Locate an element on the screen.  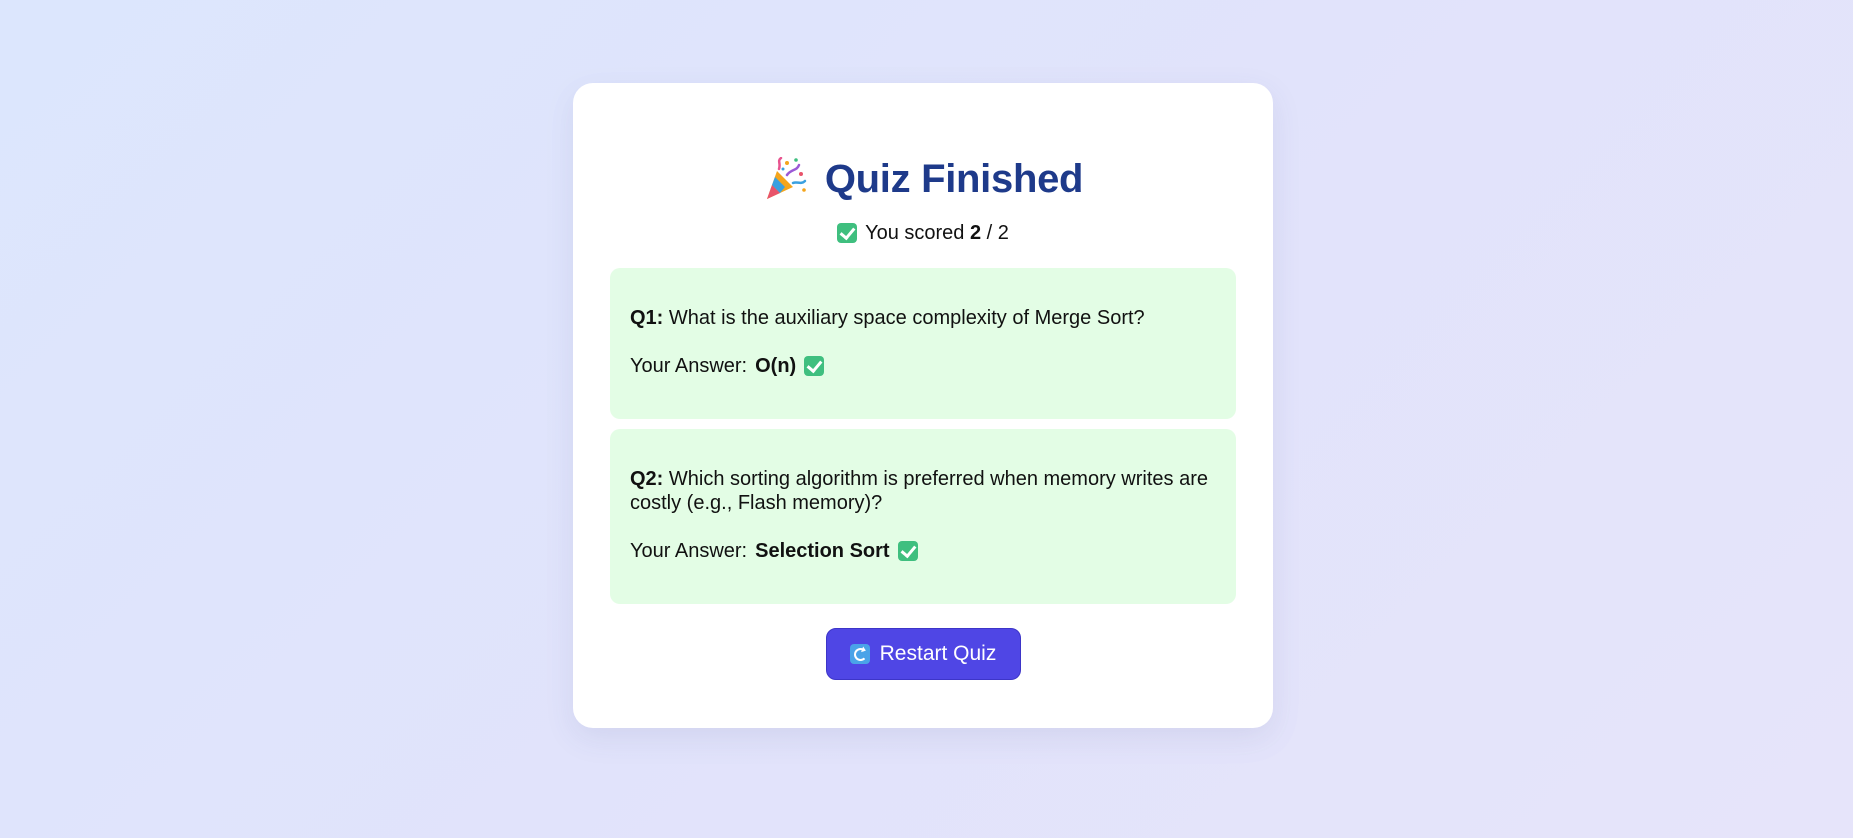
score-value: 2 is located at coordinates (975, 232).